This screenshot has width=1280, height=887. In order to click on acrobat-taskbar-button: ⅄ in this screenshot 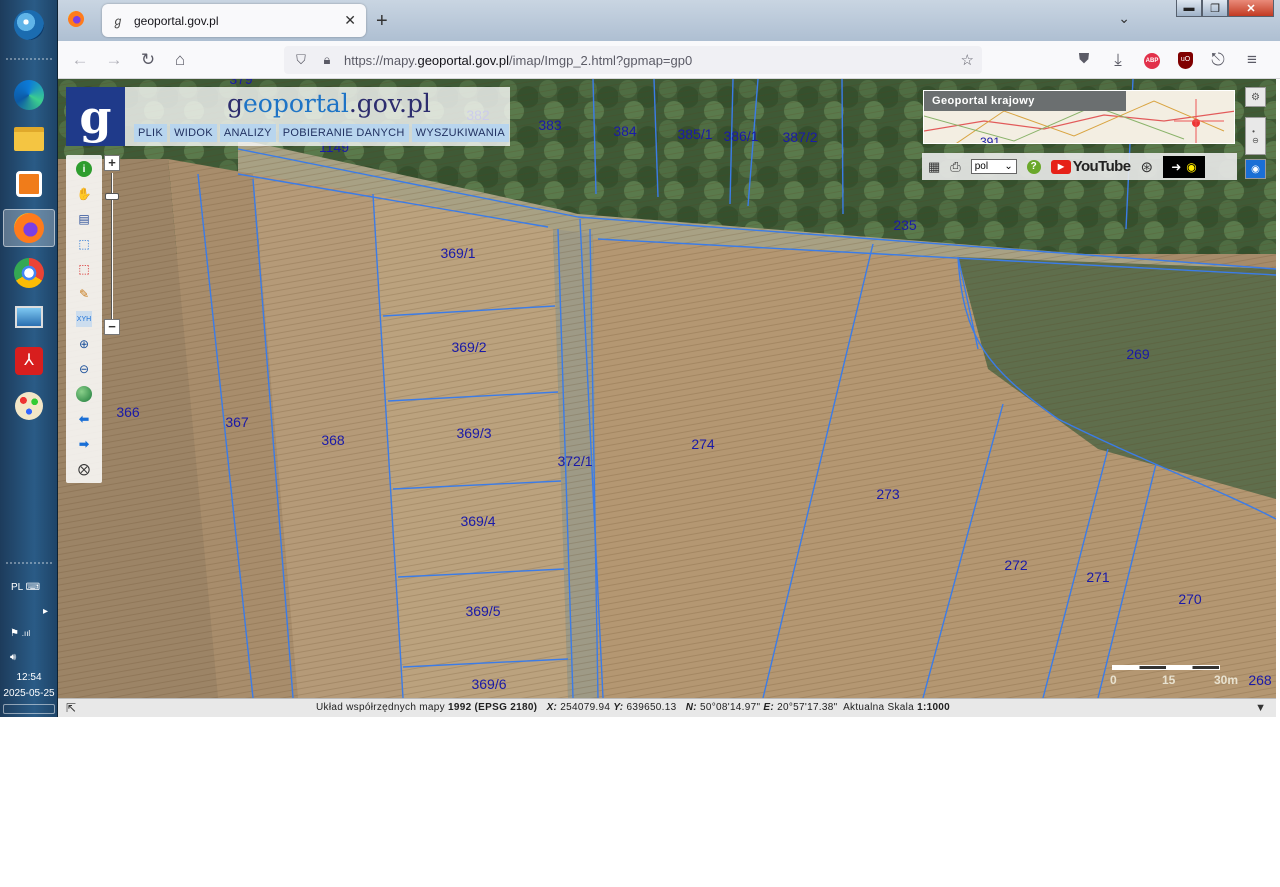, I will do `click(29, 361)`.